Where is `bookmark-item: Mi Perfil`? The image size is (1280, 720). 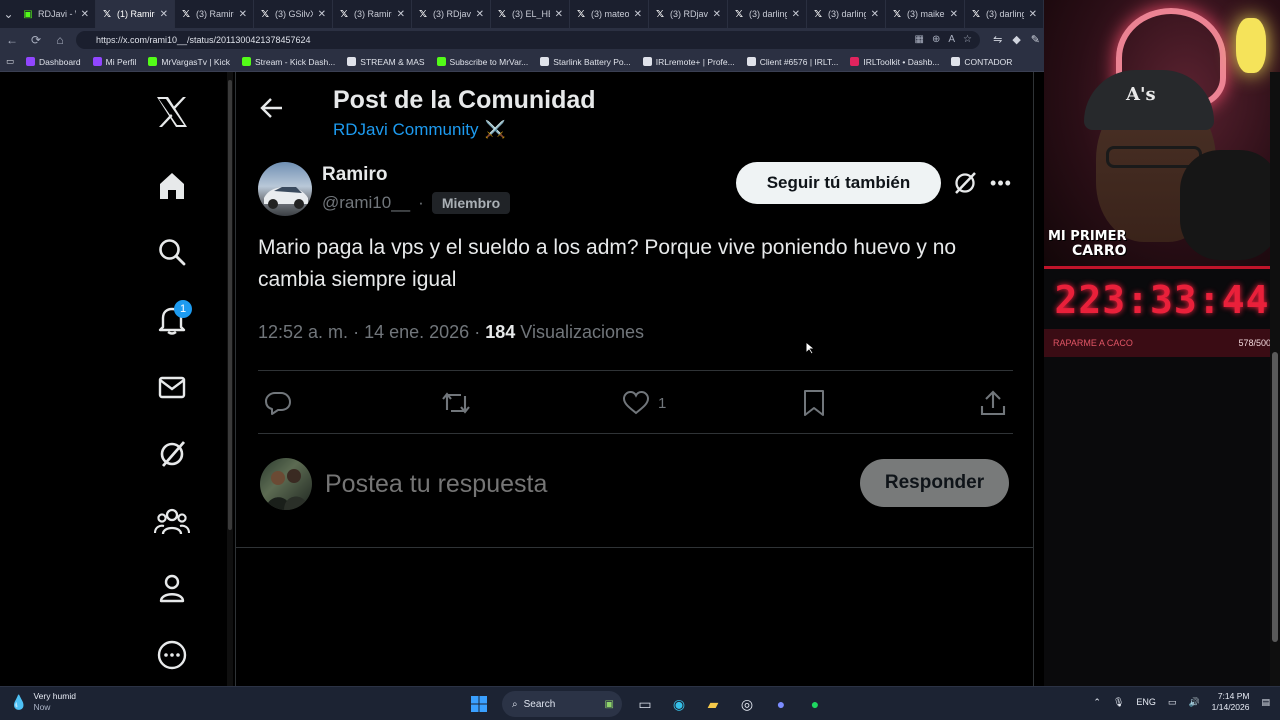
bookmark-item: Mi Perfil is located at coordinates (115, 62).